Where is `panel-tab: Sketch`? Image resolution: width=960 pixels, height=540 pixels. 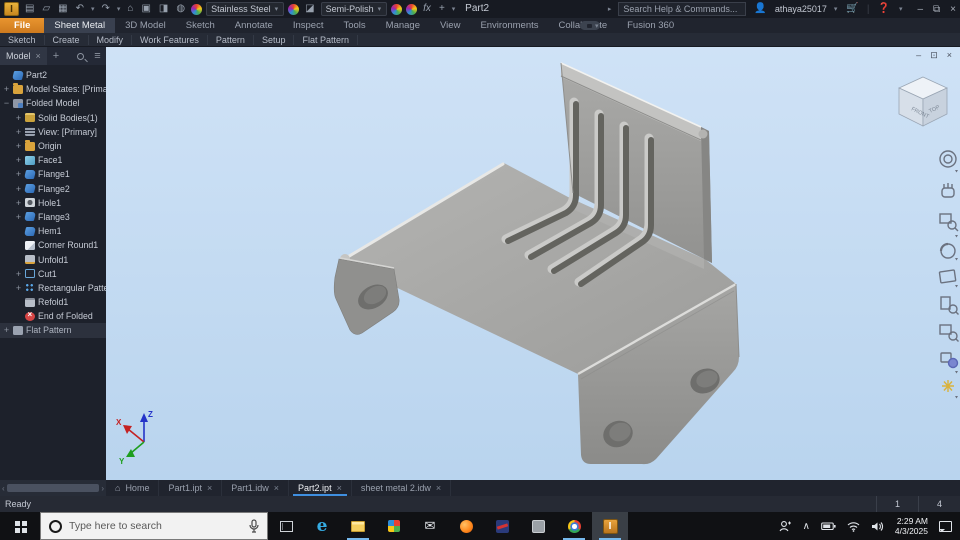 panel-tab: Sketch is located at coordinates (22, 39).